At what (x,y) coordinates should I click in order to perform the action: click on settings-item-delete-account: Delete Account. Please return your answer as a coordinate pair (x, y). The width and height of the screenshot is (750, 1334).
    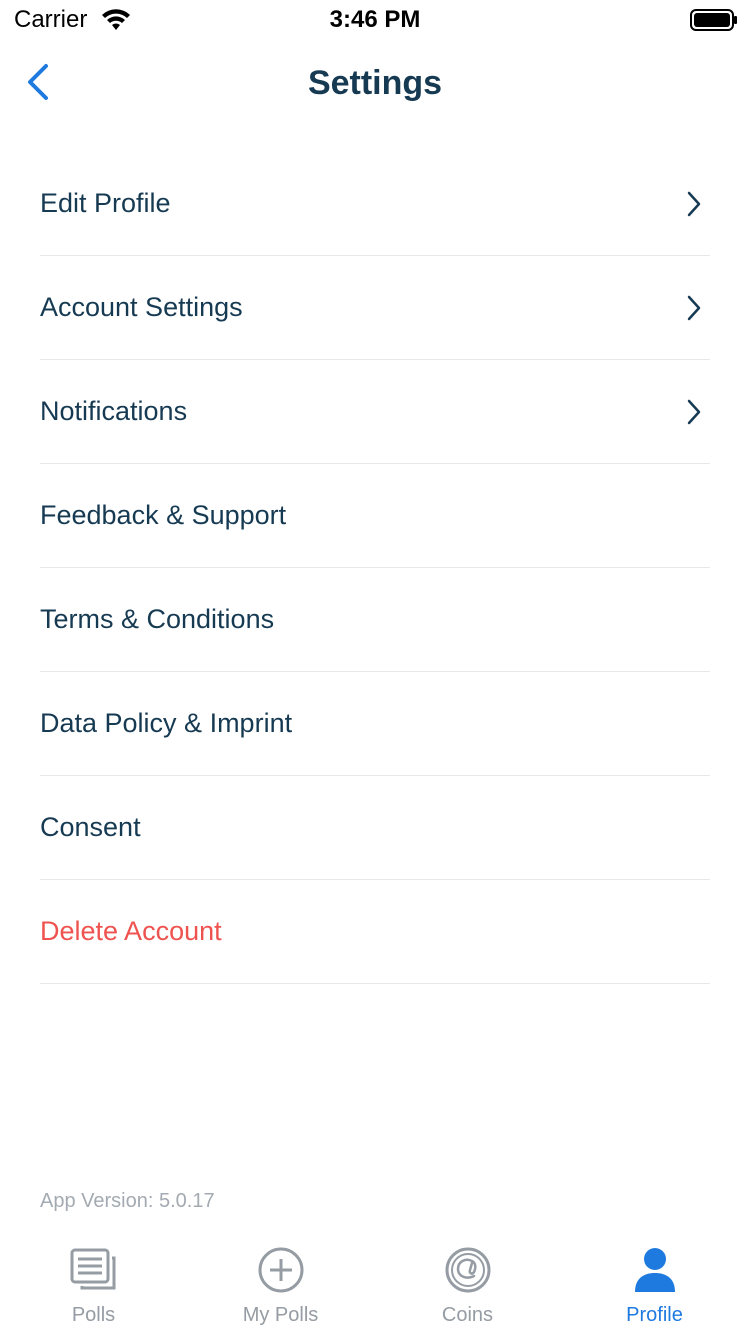
    Looking at the image, I should click on (375, 932).